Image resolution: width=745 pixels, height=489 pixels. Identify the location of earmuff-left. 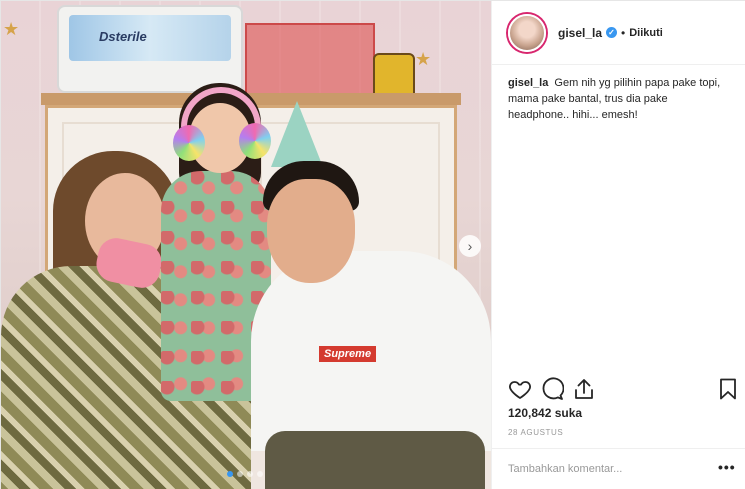
(189, 143).